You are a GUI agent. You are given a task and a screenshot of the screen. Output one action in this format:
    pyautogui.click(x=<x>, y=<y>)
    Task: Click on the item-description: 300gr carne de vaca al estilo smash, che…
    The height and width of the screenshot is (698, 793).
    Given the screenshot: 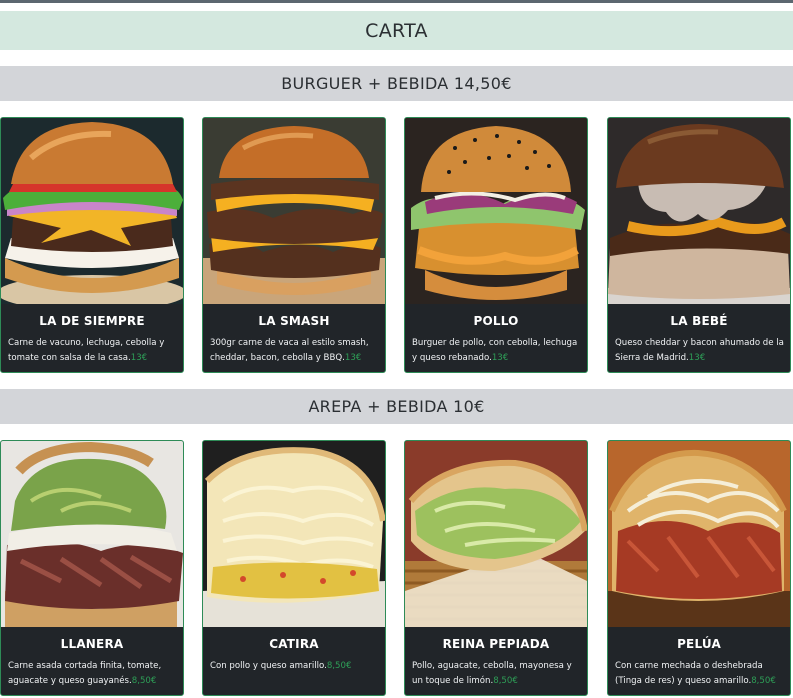 What is the action you would take?
    pyautogui.click(x=289, y=350)
    